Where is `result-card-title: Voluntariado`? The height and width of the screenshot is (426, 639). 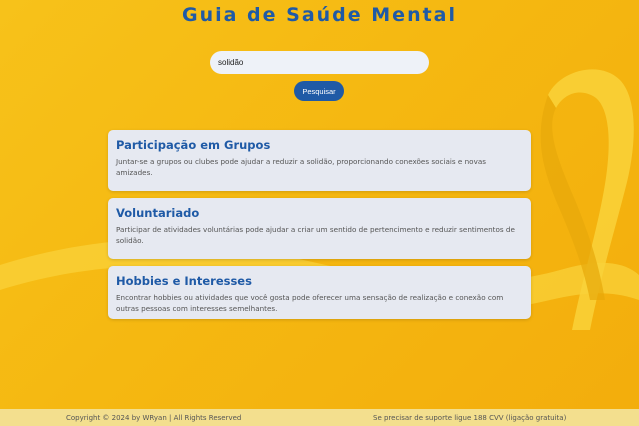 result-card-title: Voluntariado is located at coordinates (158, 213).